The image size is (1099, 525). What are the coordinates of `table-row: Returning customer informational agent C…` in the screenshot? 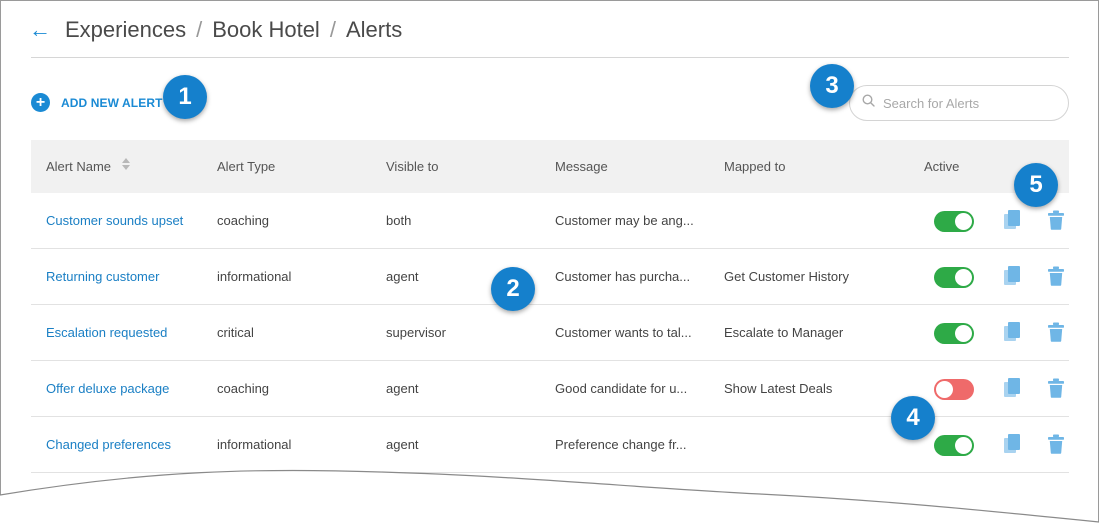 It's located at (550, 277).